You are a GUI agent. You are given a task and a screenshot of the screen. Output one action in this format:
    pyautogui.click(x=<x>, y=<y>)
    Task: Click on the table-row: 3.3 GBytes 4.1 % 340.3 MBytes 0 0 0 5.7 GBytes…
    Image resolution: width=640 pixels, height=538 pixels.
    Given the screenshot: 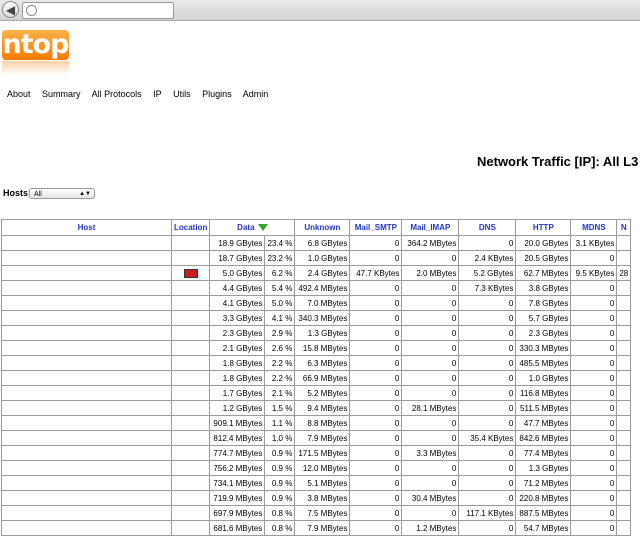 What is the action you would take?
    pyautogui.click(x=316, y=318)
    